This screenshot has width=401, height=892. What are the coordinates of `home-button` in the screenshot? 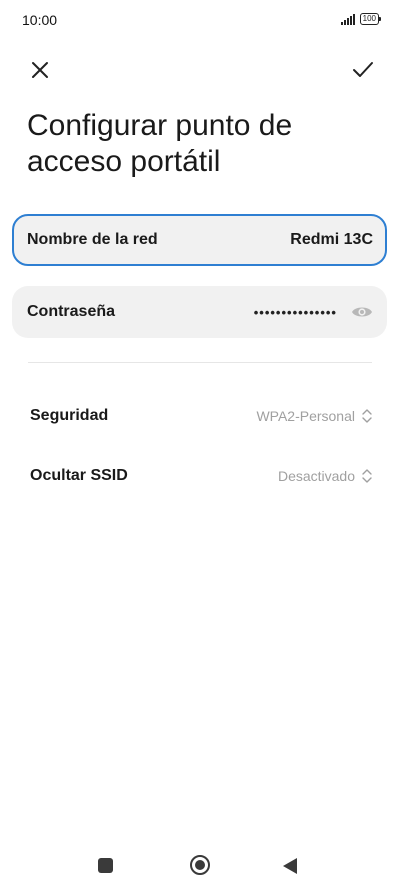 It's located at (200, 865).